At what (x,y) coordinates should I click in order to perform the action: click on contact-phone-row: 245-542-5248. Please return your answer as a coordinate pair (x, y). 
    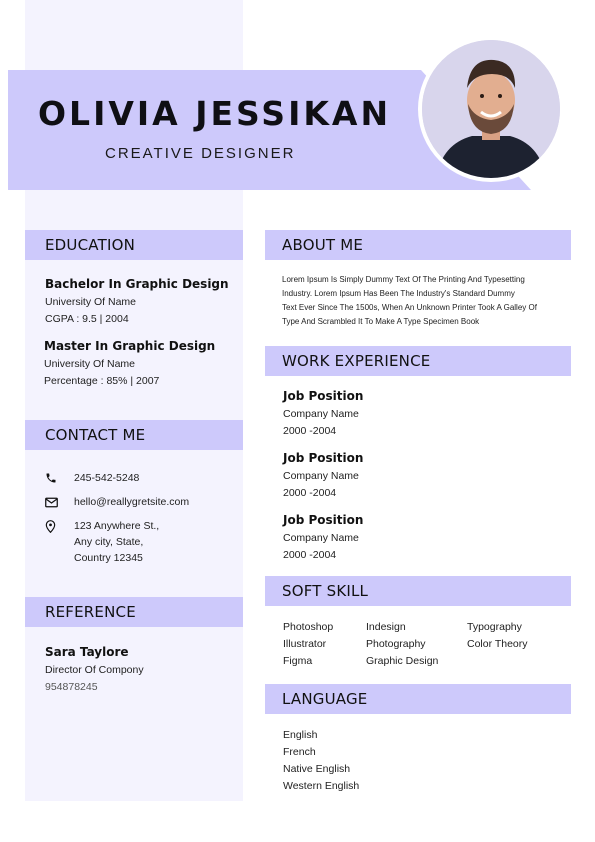
    Looking at the image, I should click on (92, 478).